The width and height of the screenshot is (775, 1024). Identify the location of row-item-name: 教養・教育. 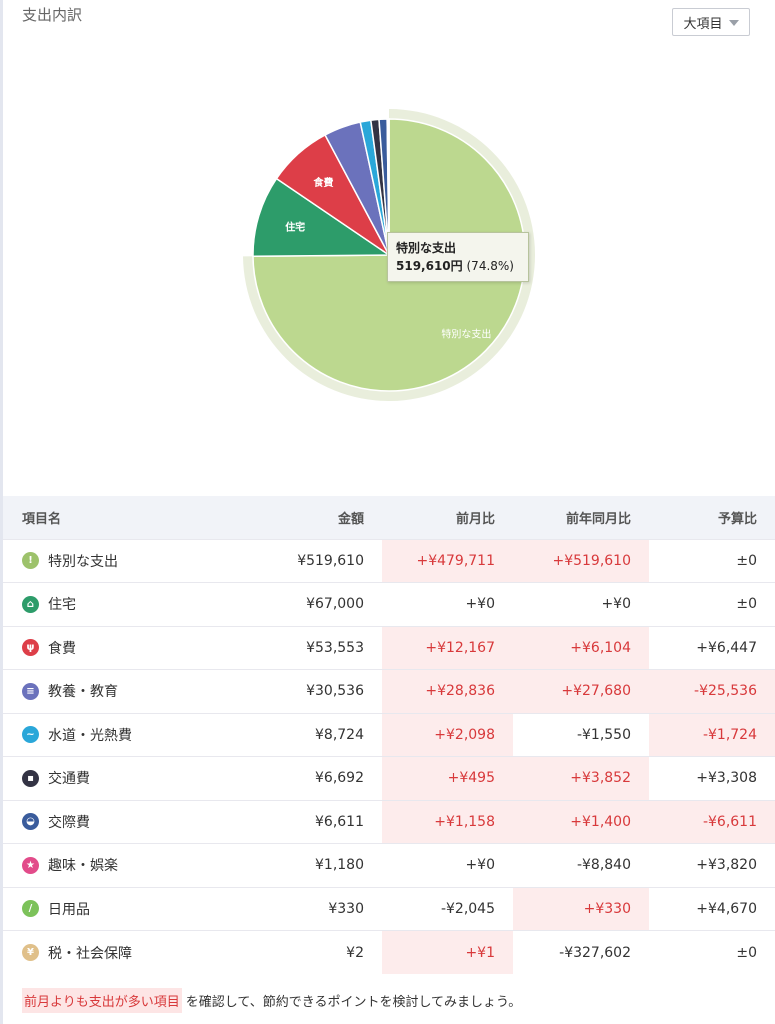
(83, 691).